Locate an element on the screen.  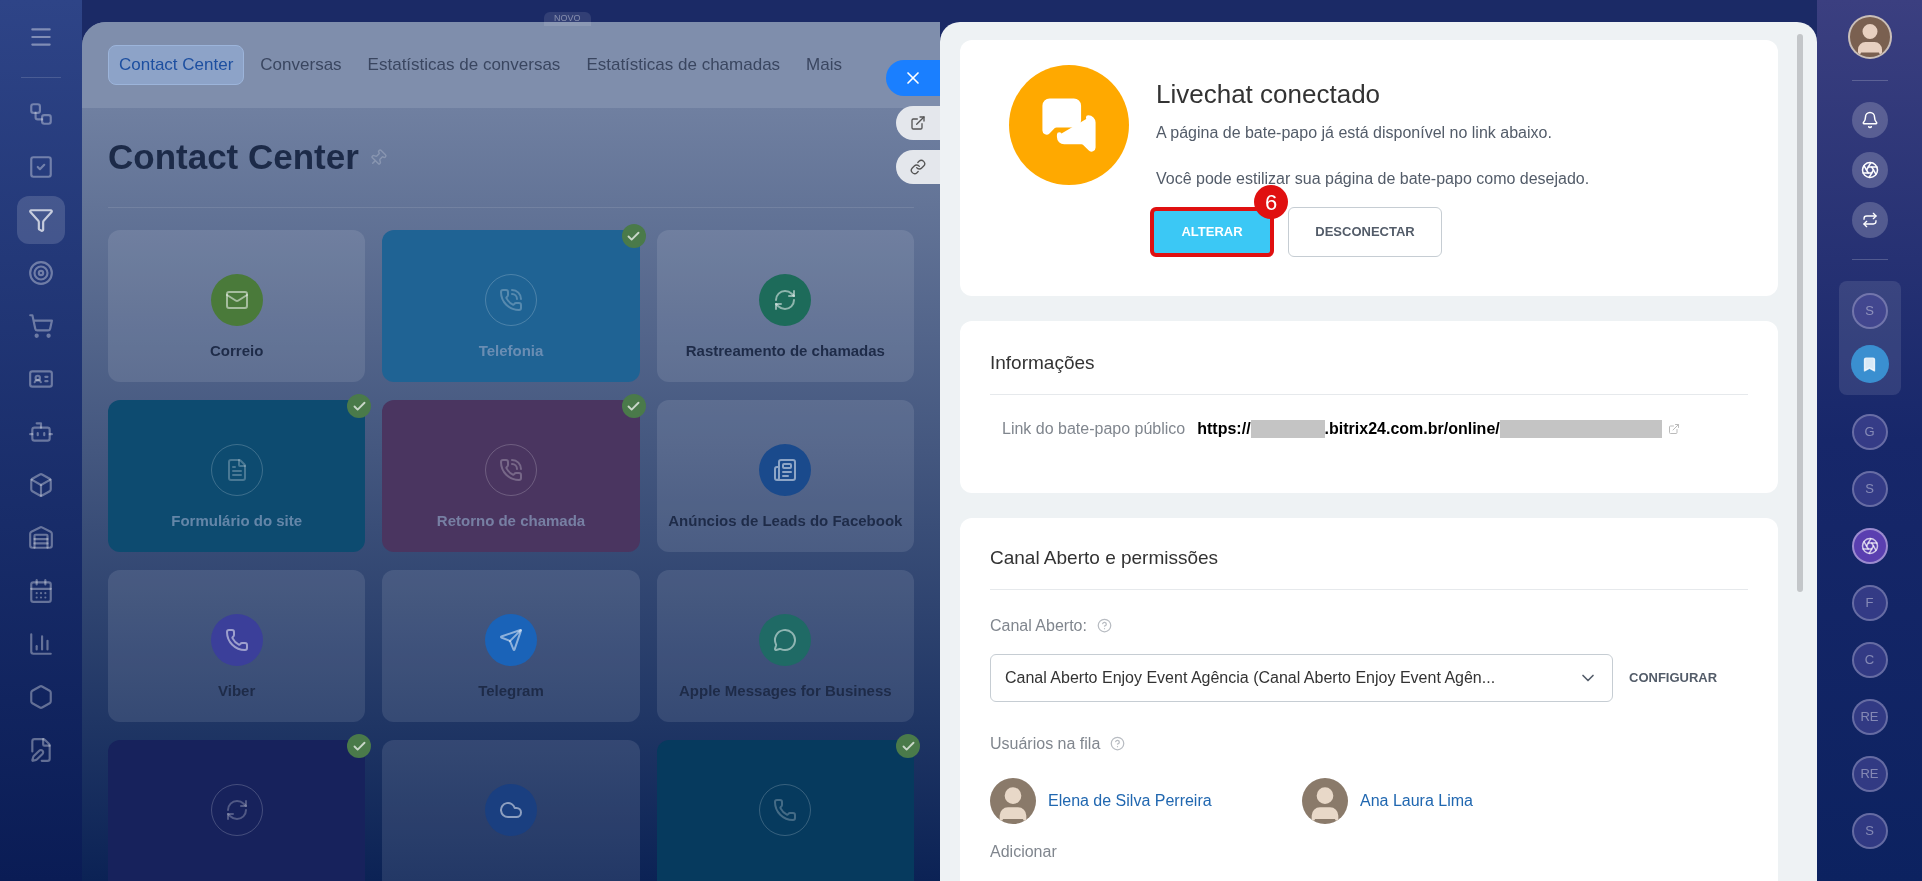
add-link: Adicionar is located at coordinates (1369, 851).